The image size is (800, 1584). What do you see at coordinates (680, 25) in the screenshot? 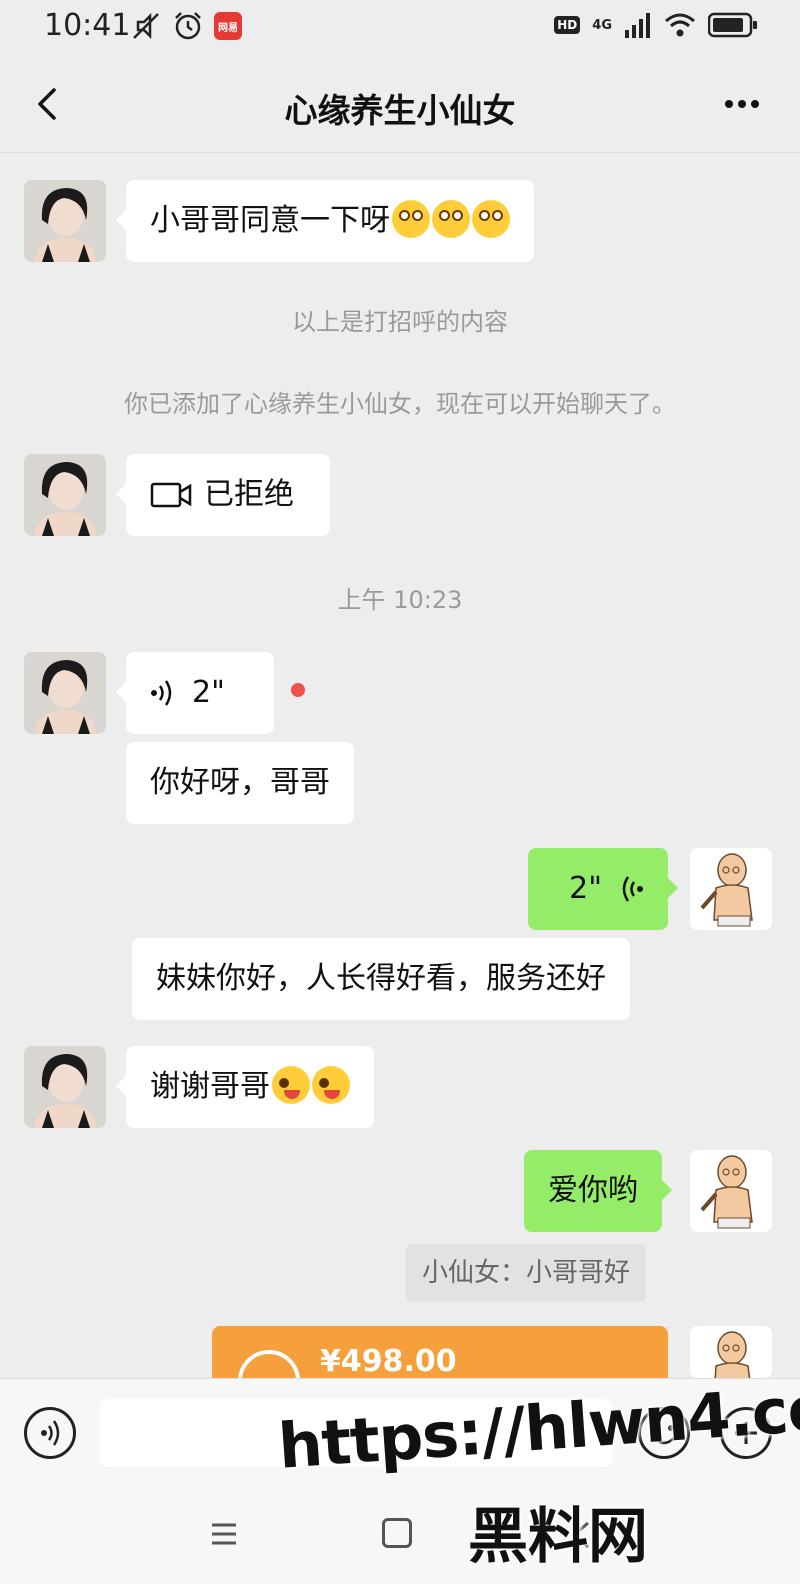
I see `wifi-icon` at bounding box center [680, 25].